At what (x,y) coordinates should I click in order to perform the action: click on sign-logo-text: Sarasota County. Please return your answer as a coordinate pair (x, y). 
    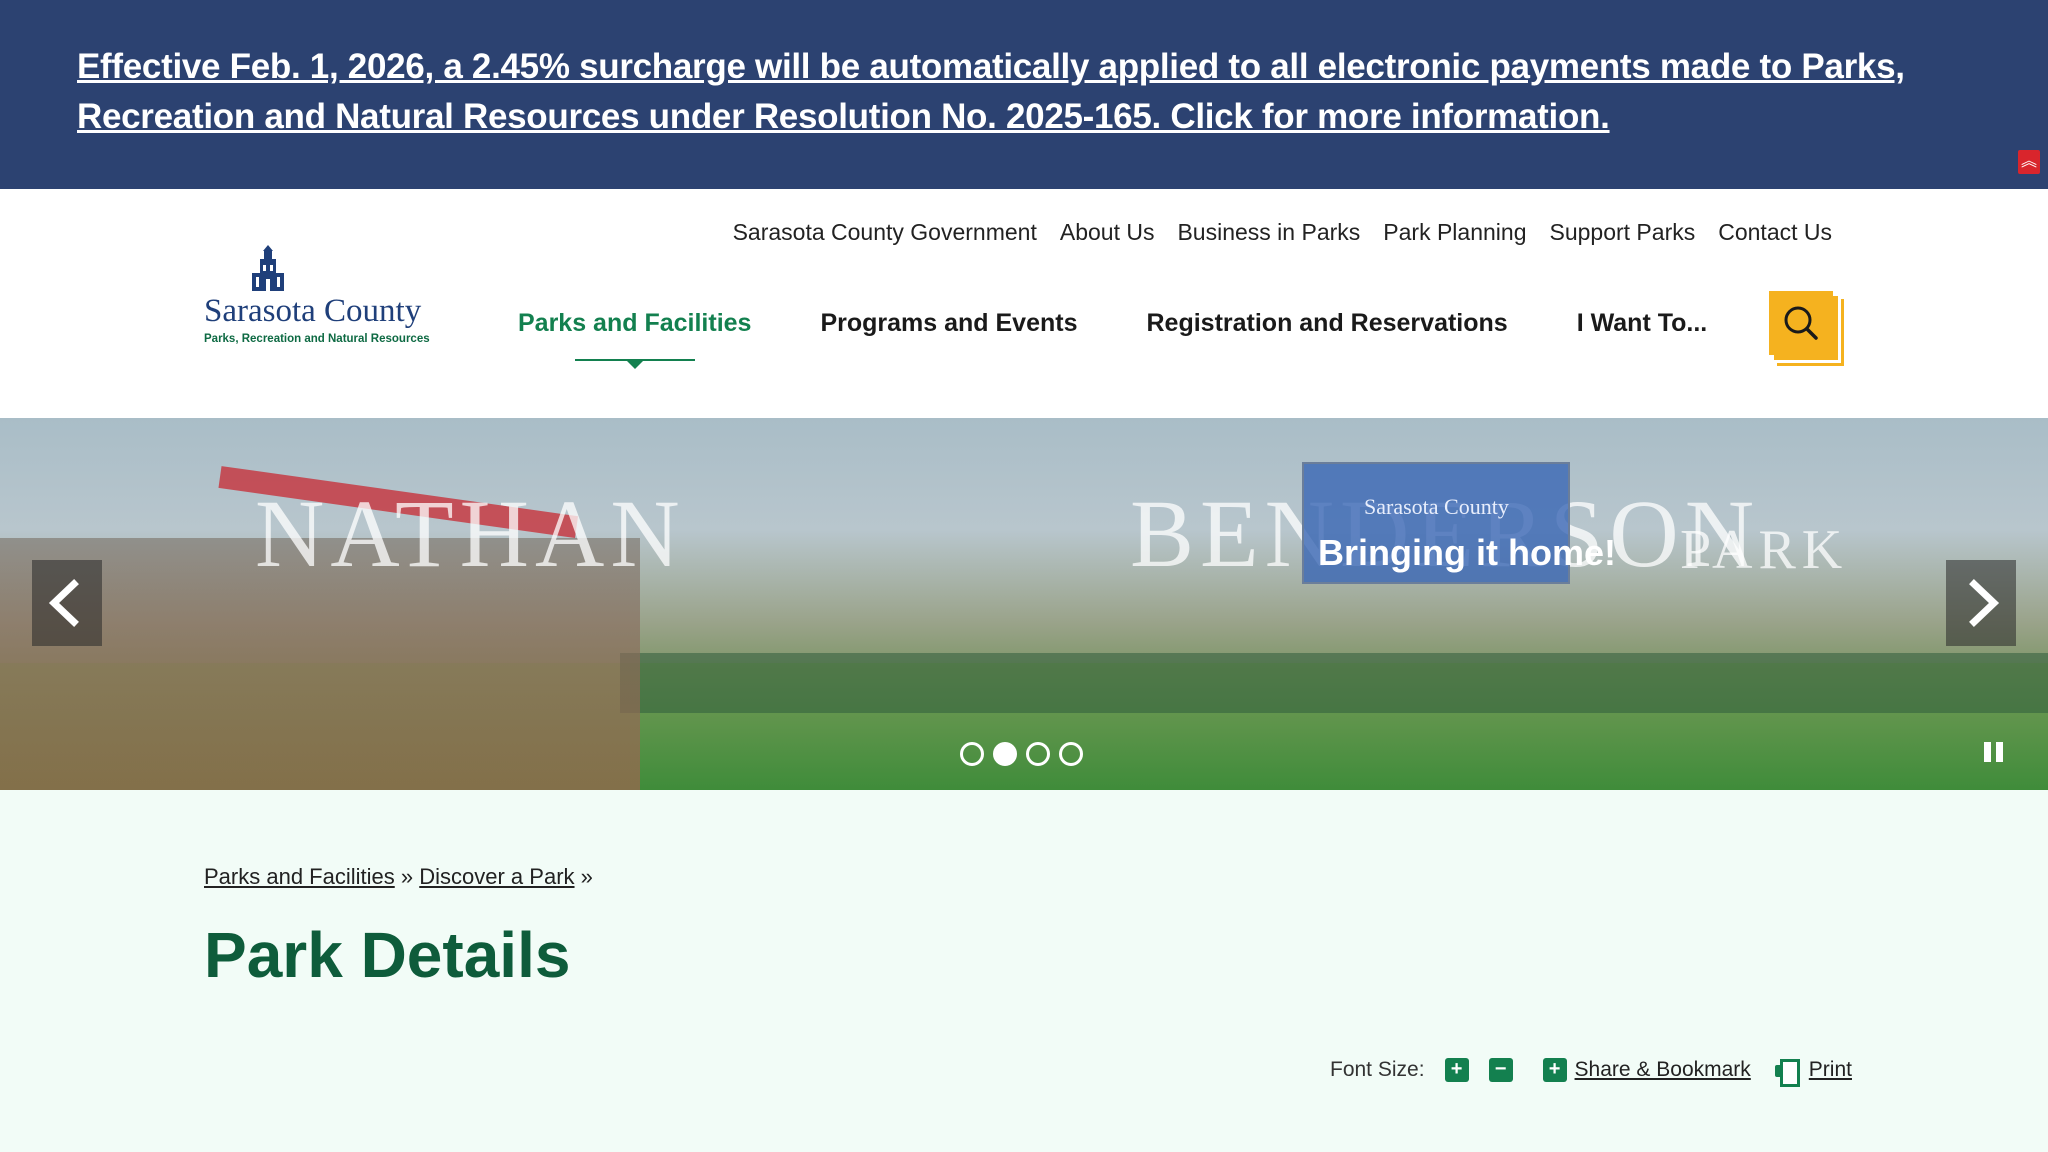
    Looking at the image, I should click on (1436, 506).